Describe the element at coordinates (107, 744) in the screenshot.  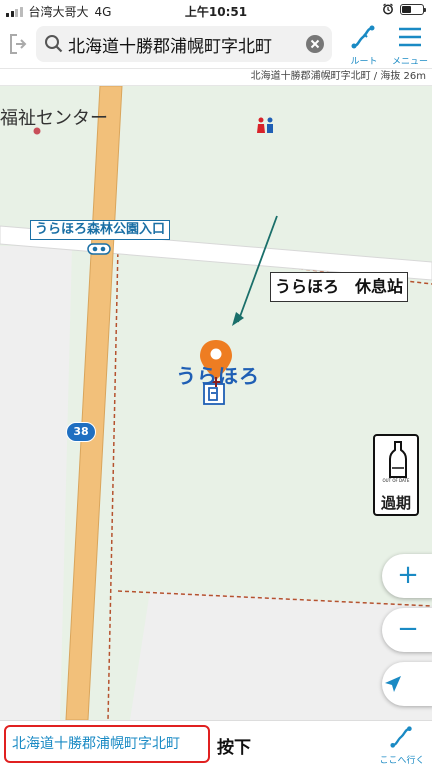
I see `address-display: 北海道十勝郡浦幌町字北町` at that location.